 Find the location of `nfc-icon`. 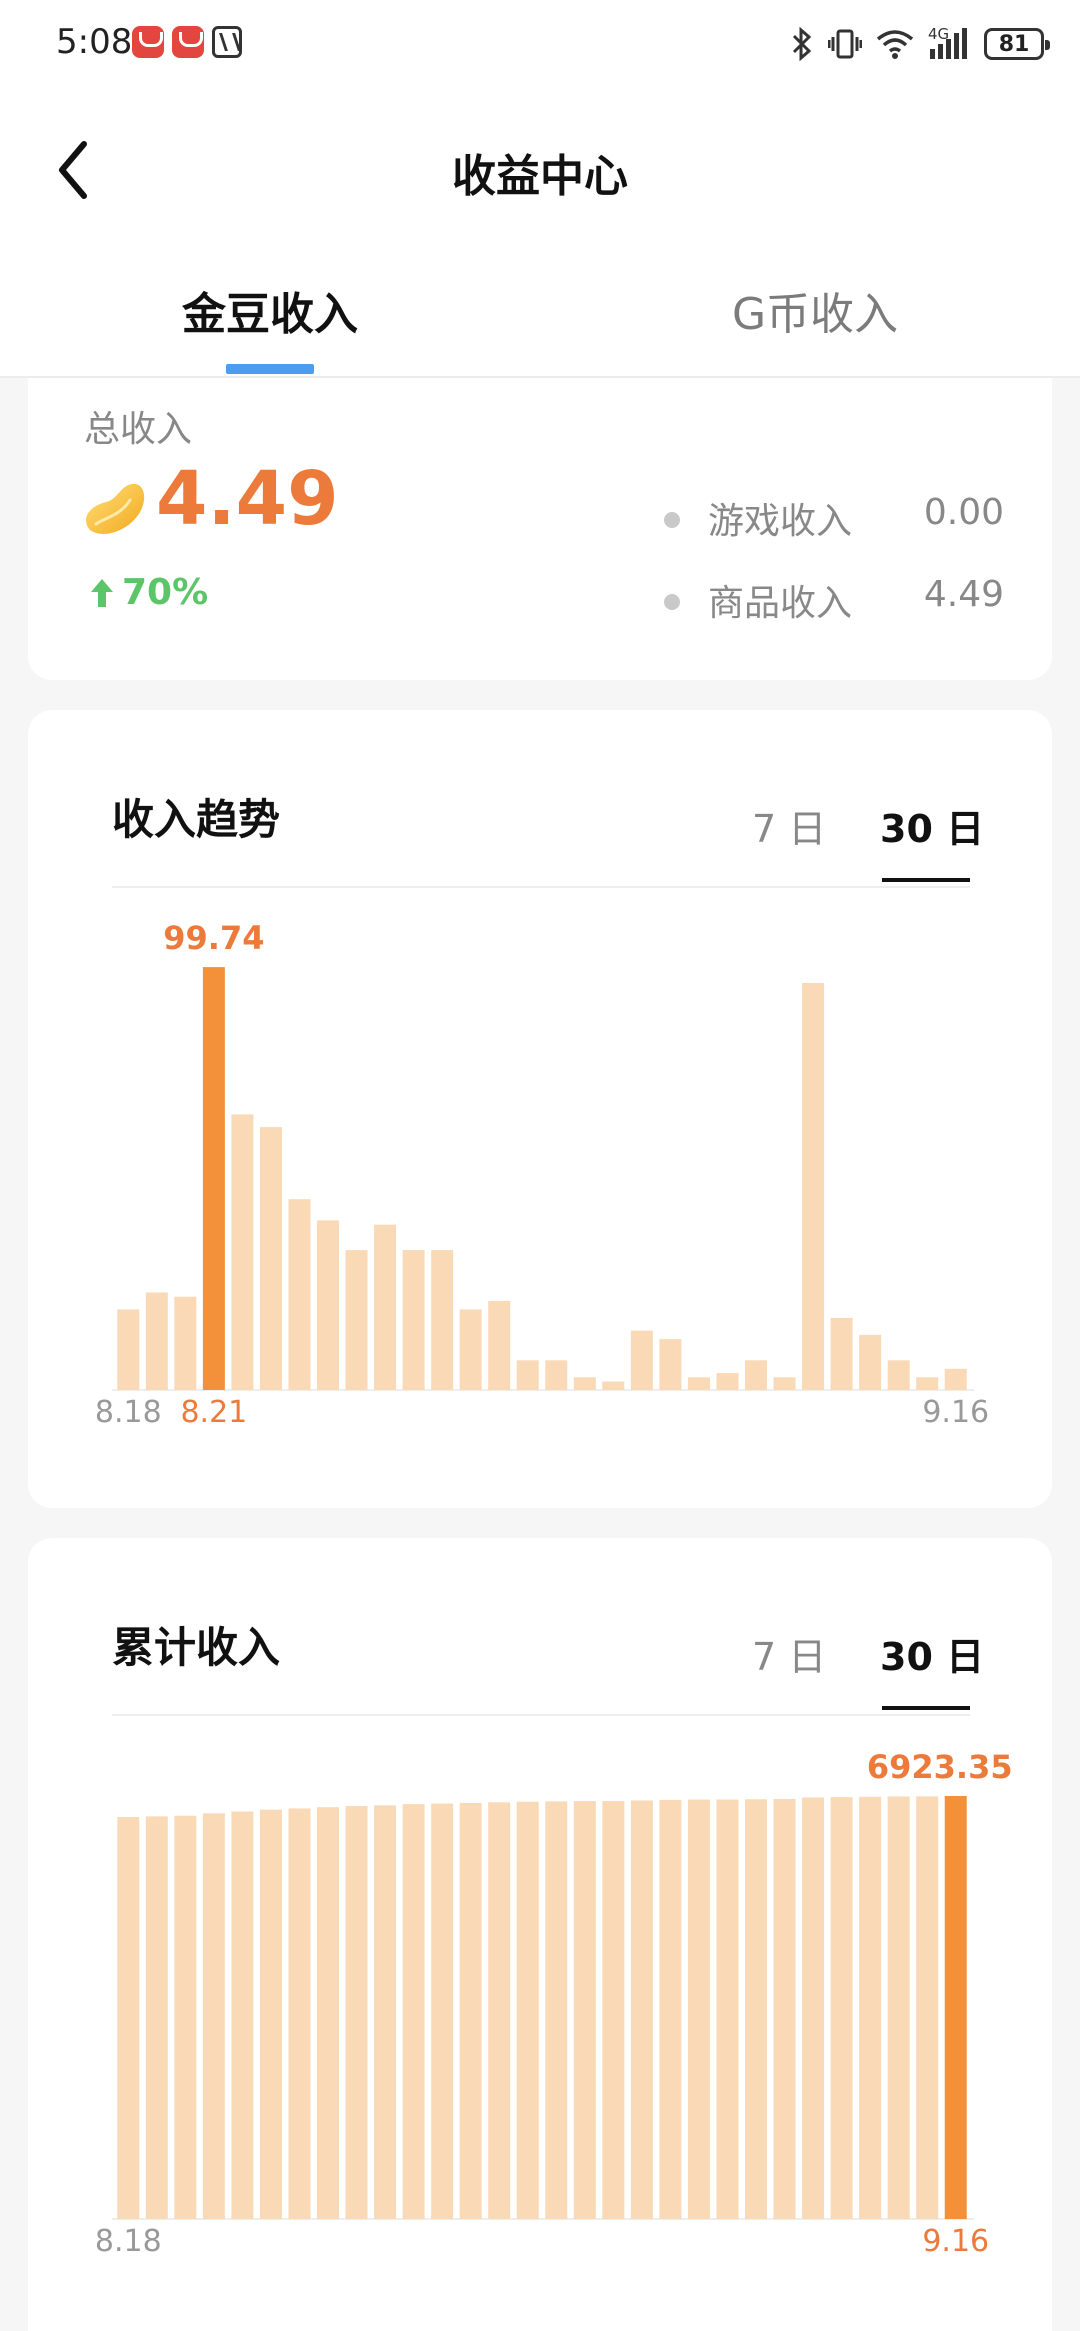

nfc-icon is located at coordinates (227, 42).